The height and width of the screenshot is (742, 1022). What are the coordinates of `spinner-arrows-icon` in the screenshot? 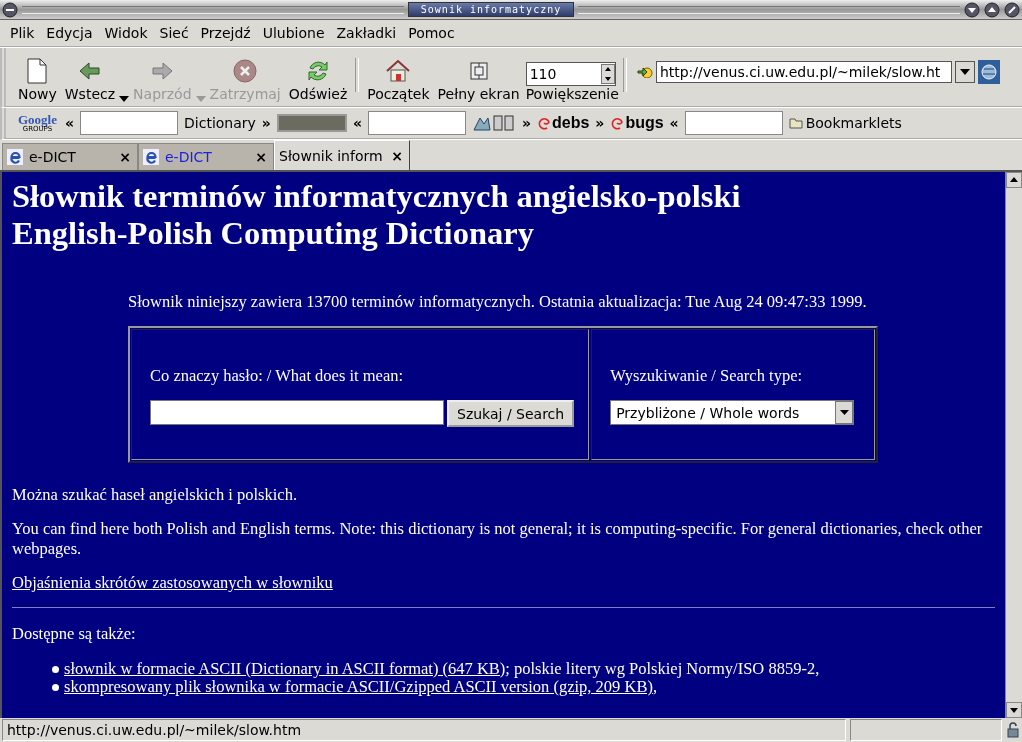 It's located at (607, 74).